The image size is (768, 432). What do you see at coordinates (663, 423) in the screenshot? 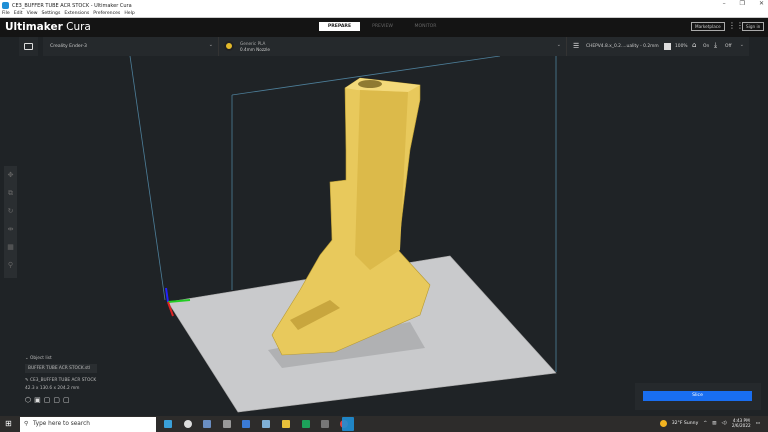
I see `weather-sun-icon` at bounding box center [663, 423].